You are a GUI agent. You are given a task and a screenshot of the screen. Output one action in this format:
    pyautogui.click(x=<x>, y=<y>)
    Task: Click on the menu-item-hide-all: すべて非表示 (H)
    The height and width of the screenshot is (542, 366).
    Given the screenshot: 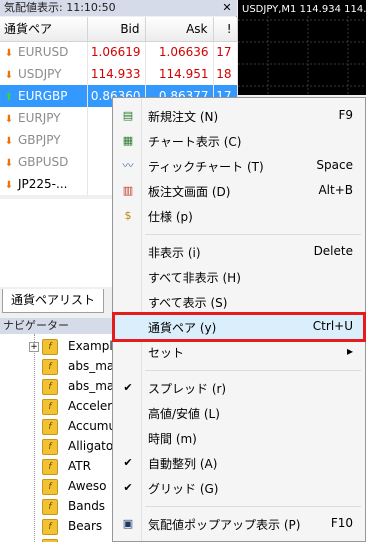 What is the action you would take?
    pyautogui.click(x=239, y=277)
    